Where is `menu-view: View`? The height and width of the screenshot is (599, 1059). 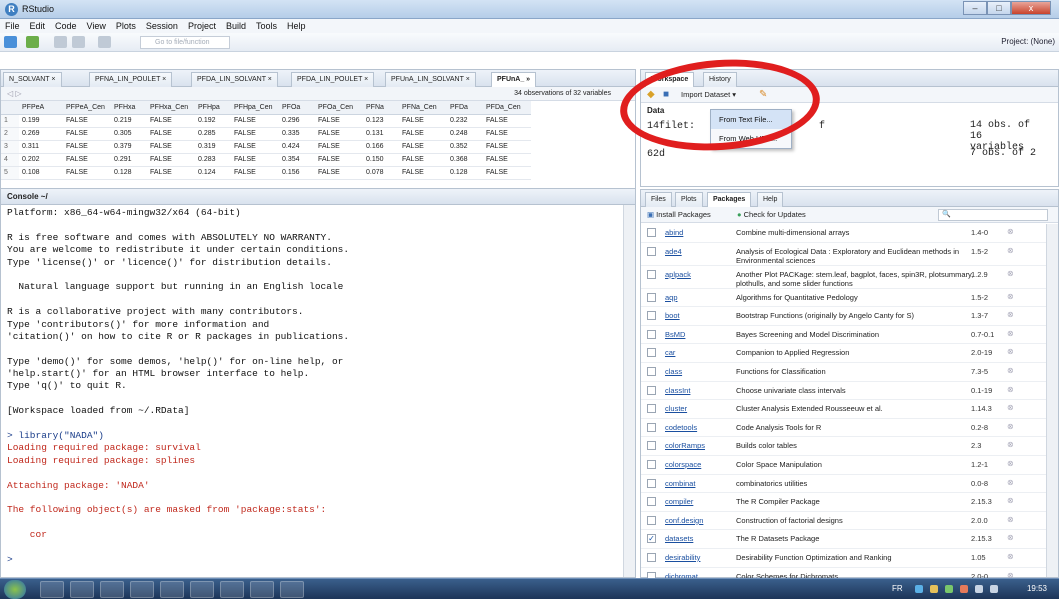
menu-view: View is located at coordinates (96, 26).